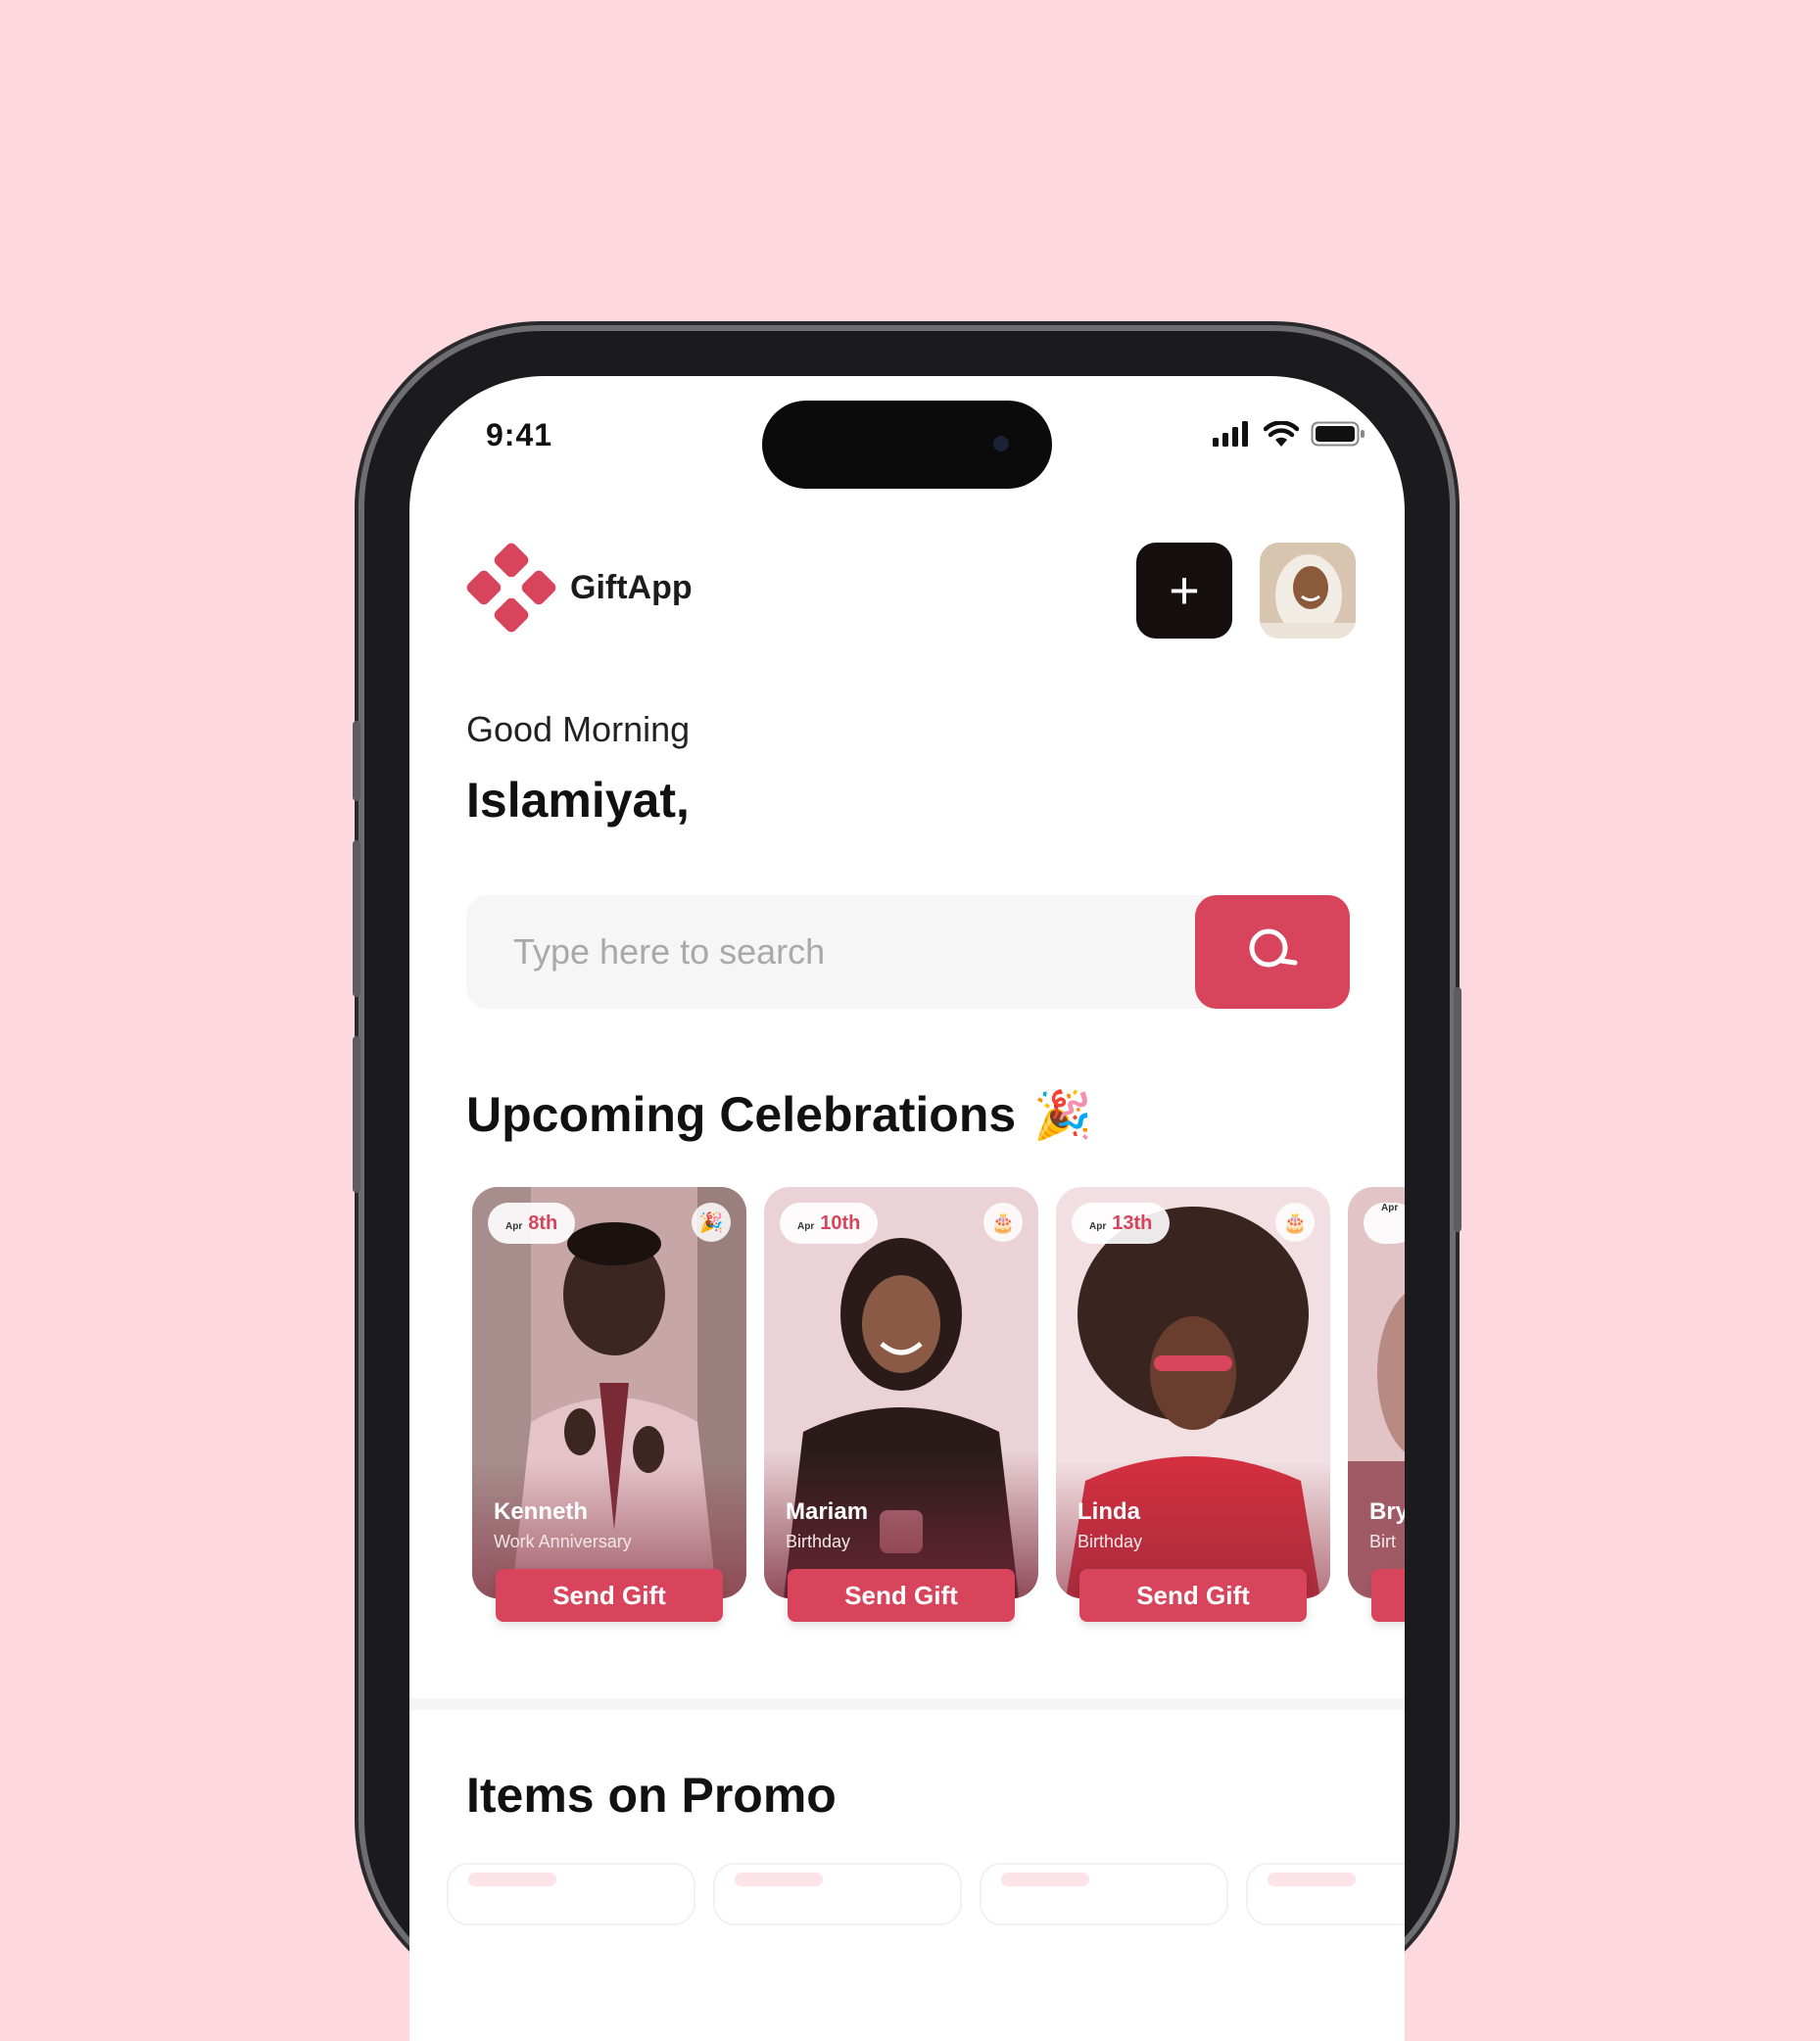 This screenshot has height=2041, width=1820. What do you see at coordinates (1384, 1223) in the screenshot?
I see `date-badge: Apr` at bounding box center [1384, 1223].